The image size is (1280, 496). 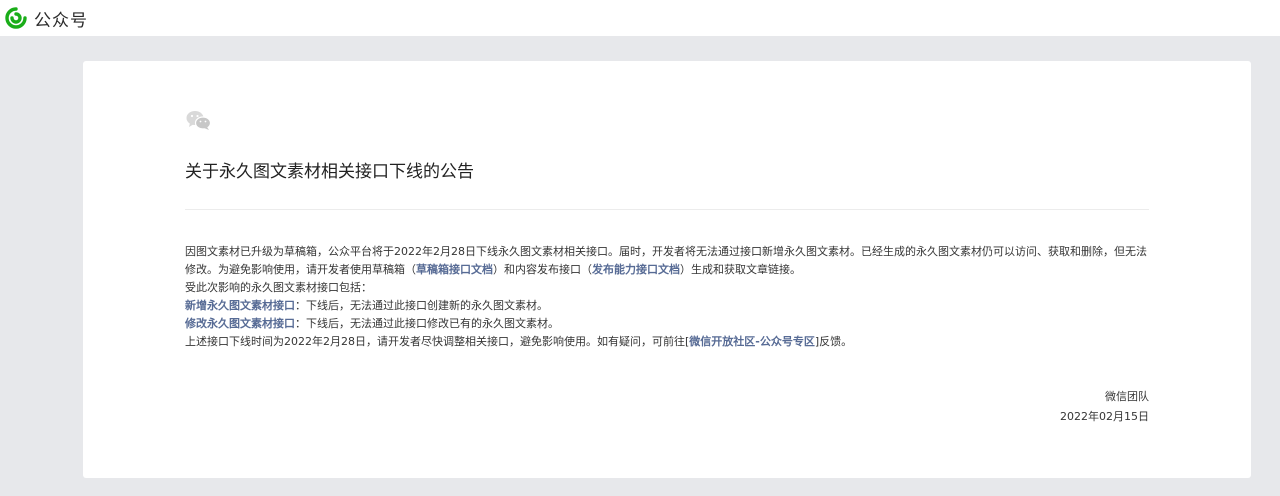 I want to click on community-link: 微信开放社区-公众号专区, so click(x=752, y=341).